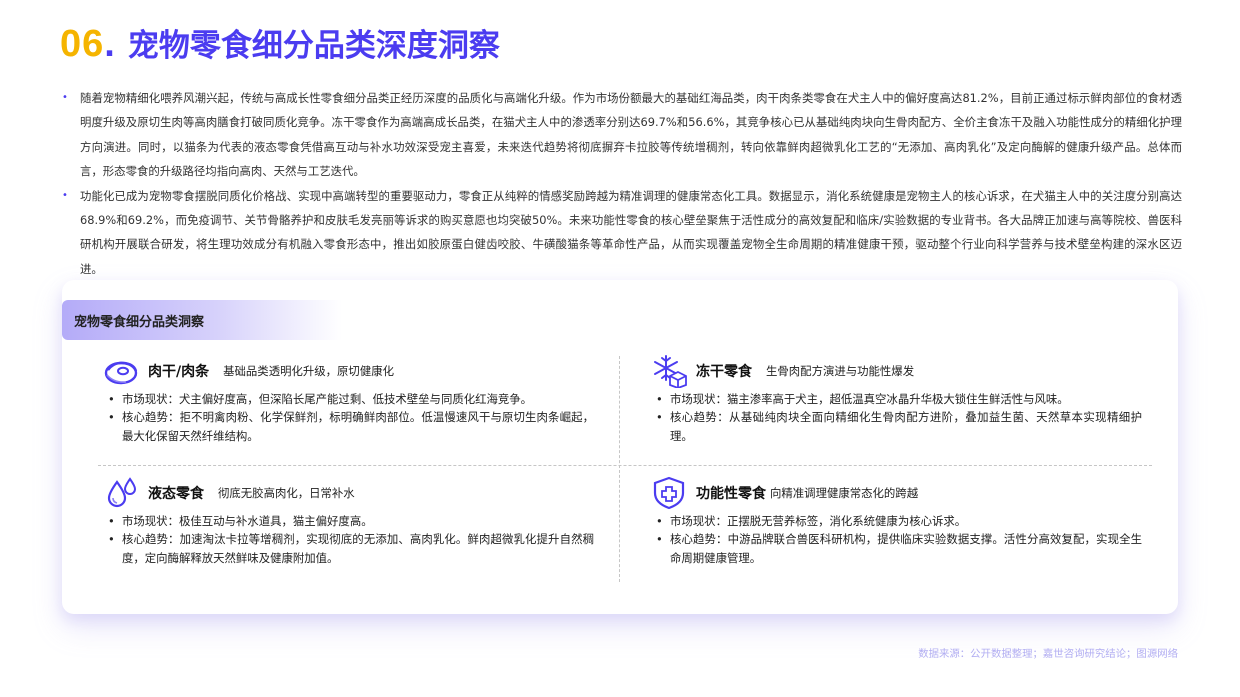 This screenshot has width=1240, height=697. Describe the element at coordinates (811, 521) in the screenshot. I see `list-item: • 市场现状：正摆脱无营养标签，消化系统健康为核心诉求。` at that location.